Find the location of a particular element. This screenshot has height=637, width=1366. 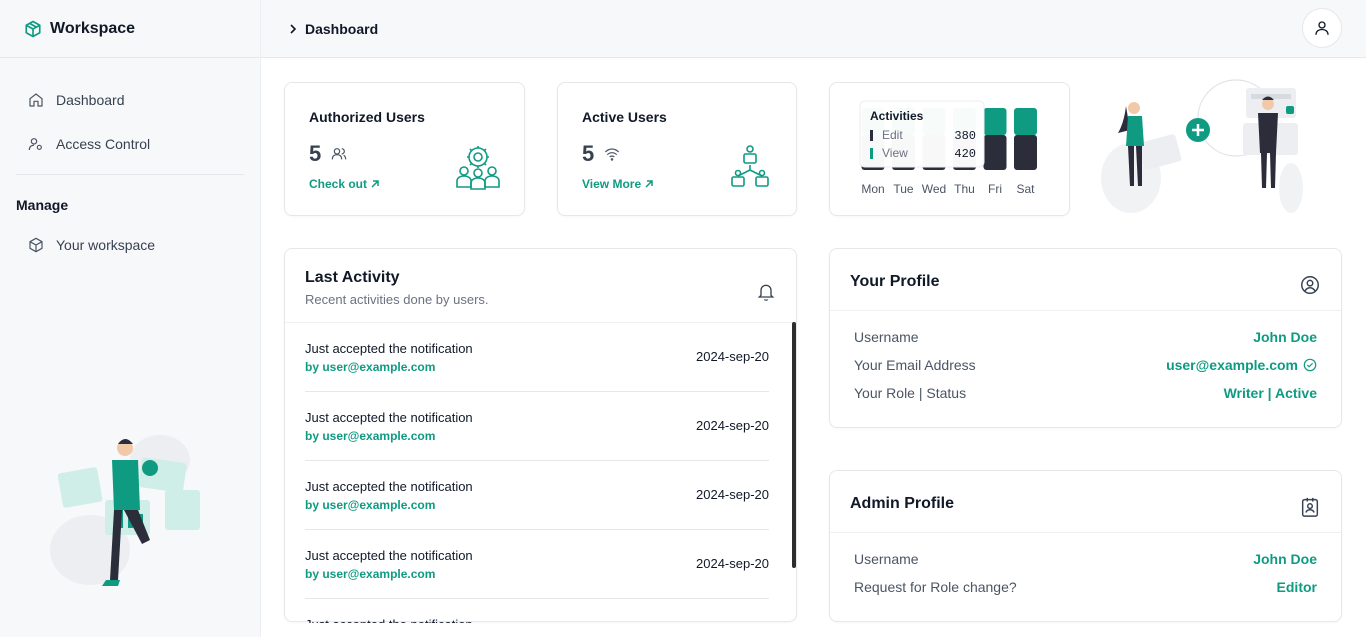

x-tick-label: Thu is located at coordinates (964, 189).